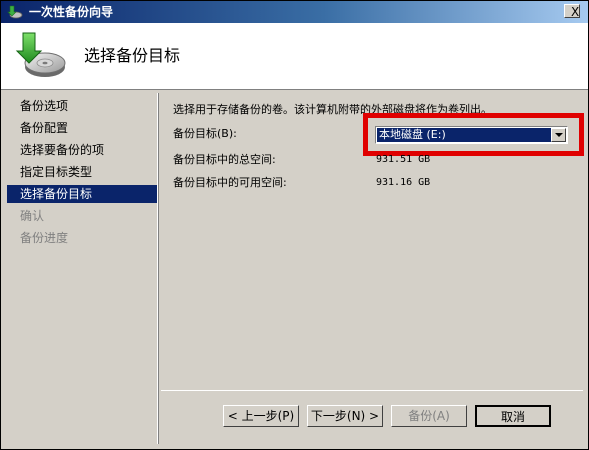  Describe the element at coordinates (230, 182) in the screenshot. I see `free-space-label: 备份目标中的可用空间:` at that location.